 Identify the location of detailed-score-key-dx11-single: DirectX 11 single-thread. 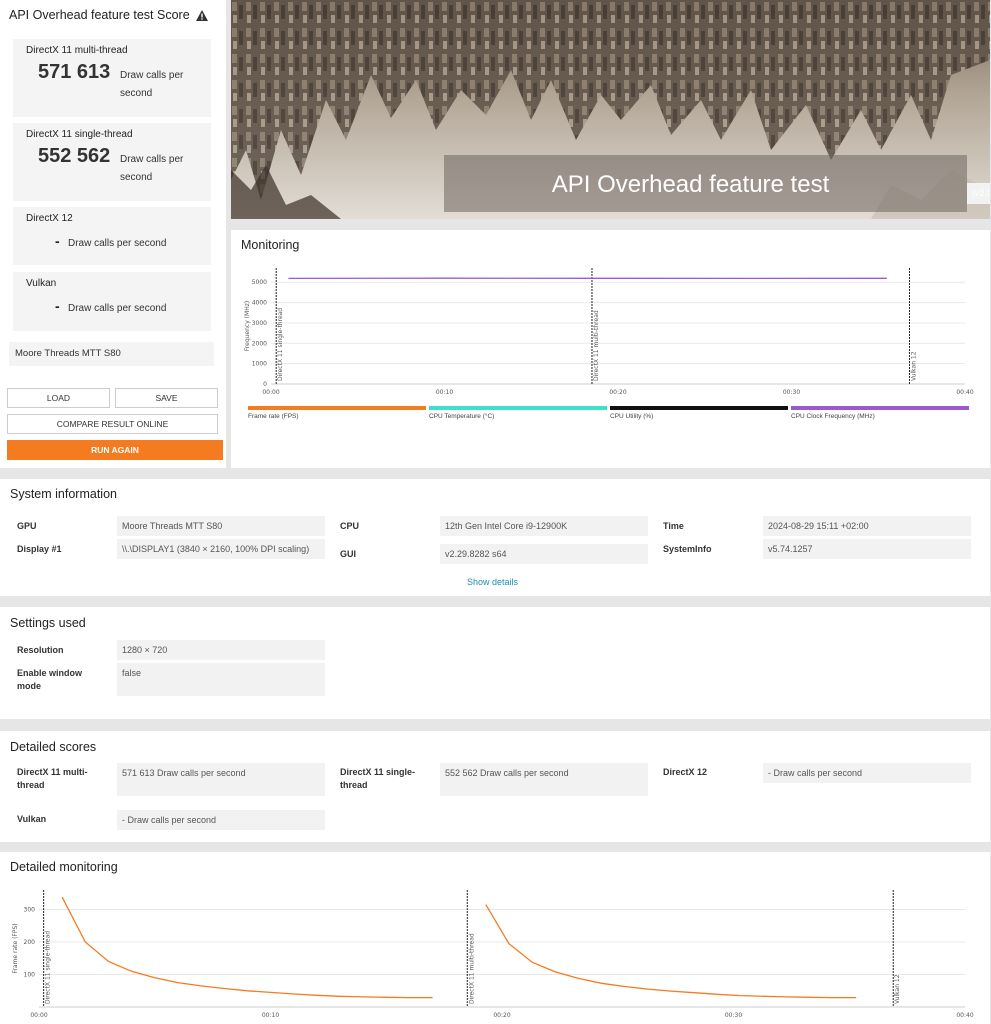
(378, 778).